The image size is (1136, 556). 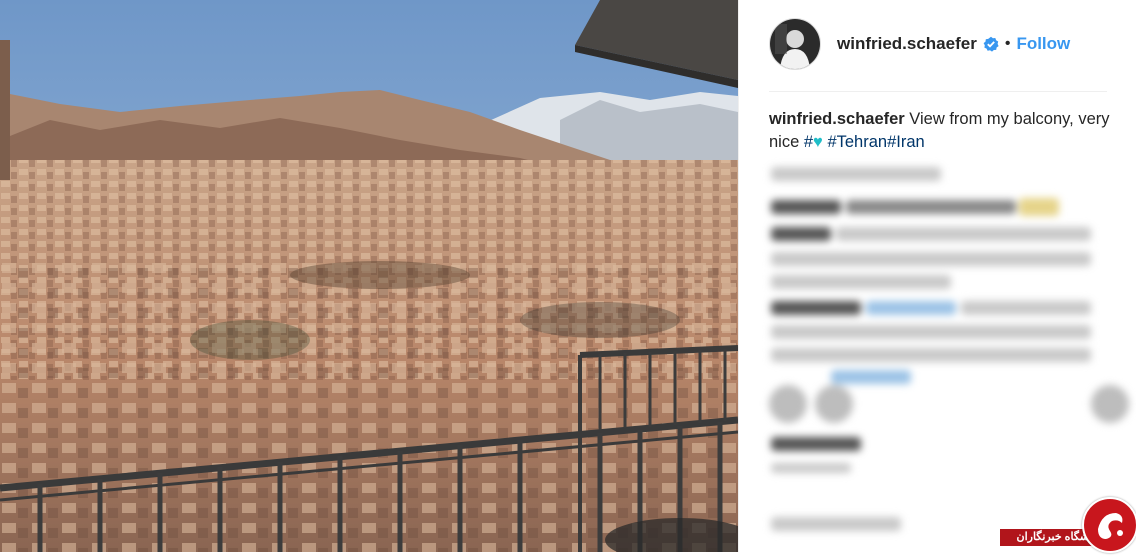 I want to click on verified-badge-icon, so click(x=991, y=44).